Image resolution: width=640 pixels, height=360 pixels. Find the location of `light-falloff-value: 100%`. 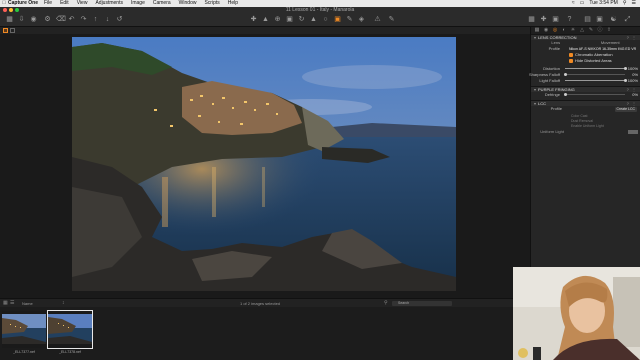

light-falloff-value: 100% is located at coordinates (633, 81).